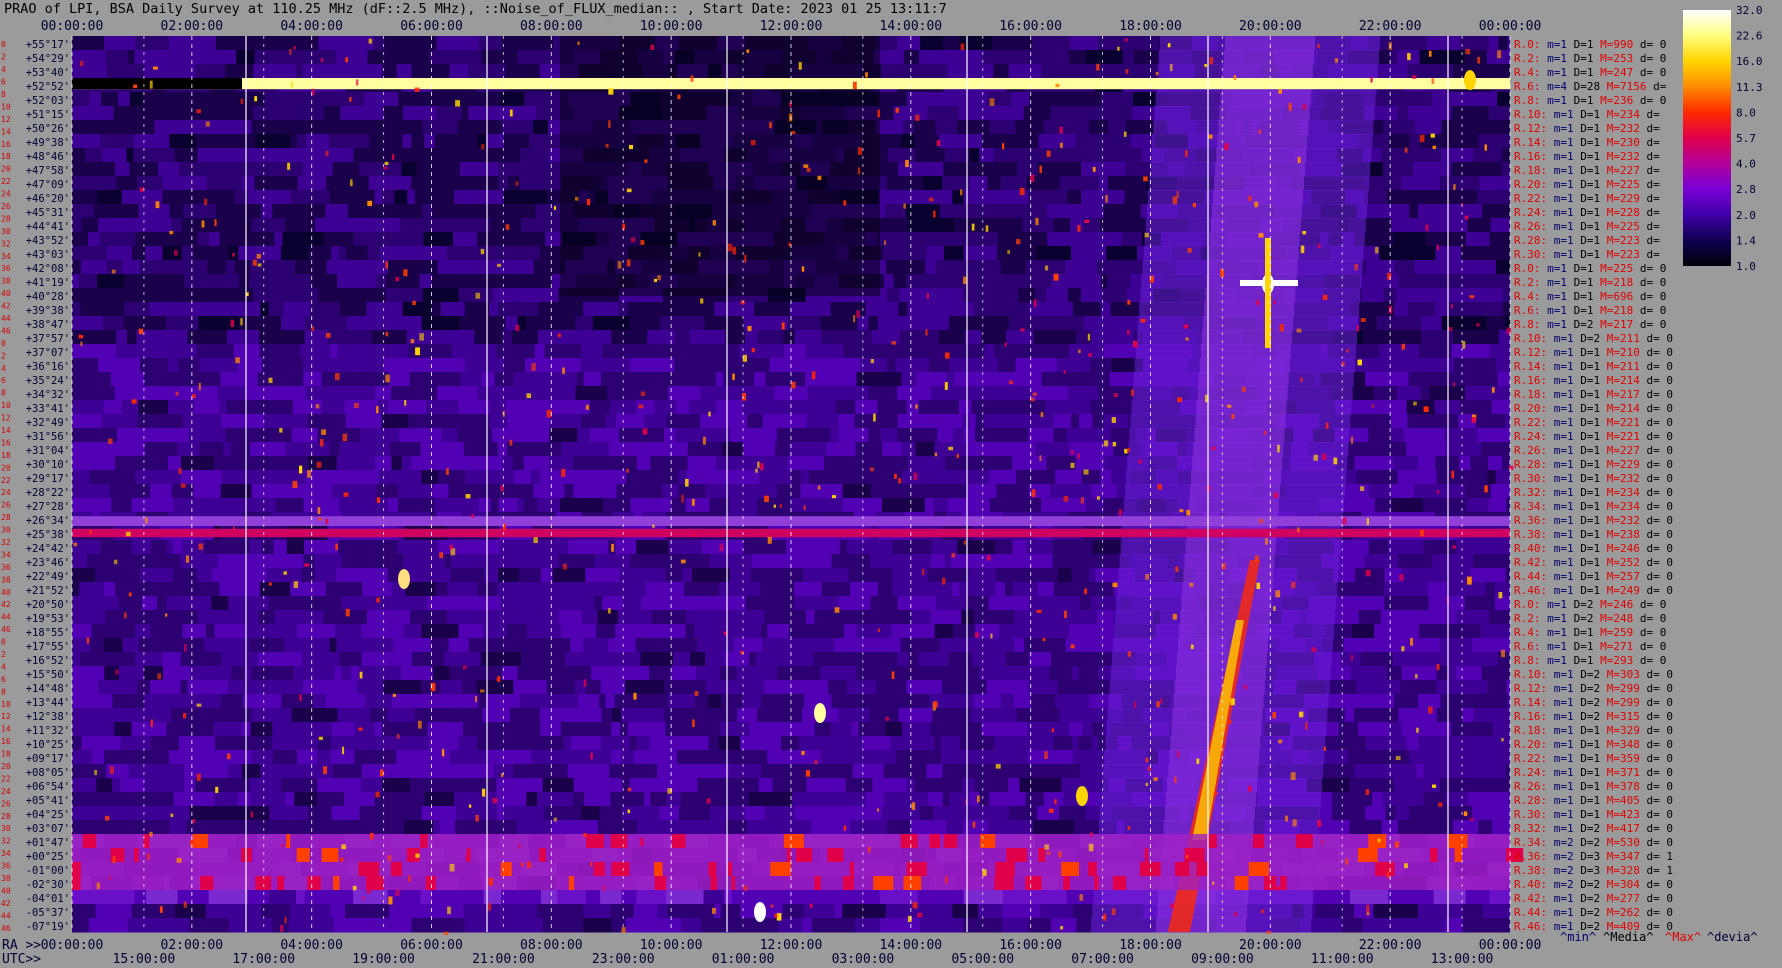  Describe the element at coordinates (1470, 80) in the screenshot. I see `bright-source` at that location.